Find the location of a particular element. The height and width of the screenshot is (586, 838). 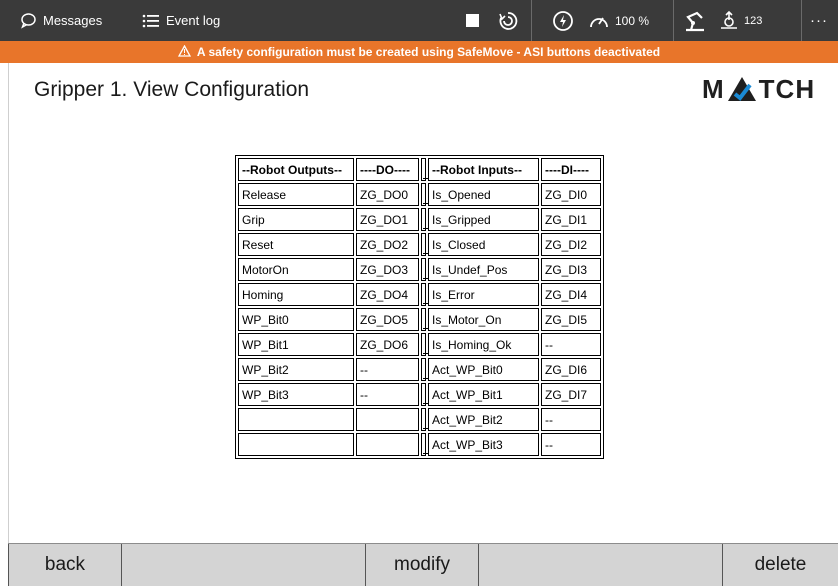

output-name-cell: Reset is located at coordinates (296, 244).